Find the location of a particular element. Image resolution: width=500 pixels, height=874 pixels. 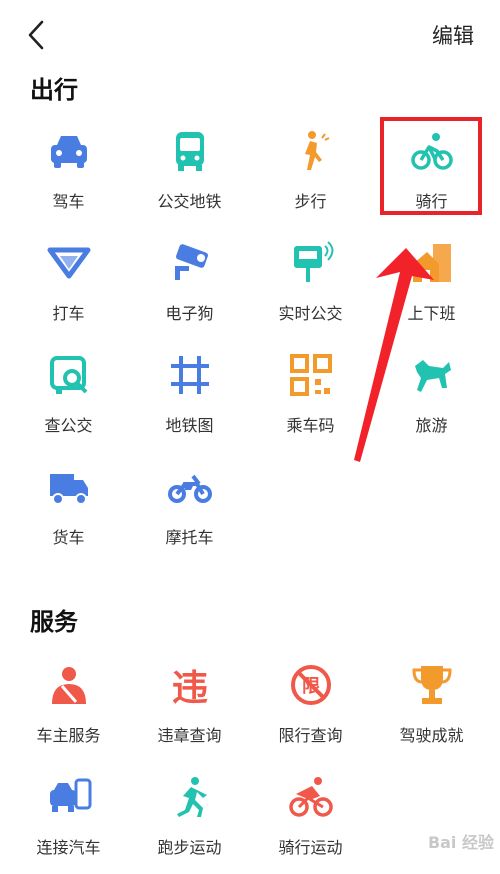

highlight-box is located at coordinates (431, 166).